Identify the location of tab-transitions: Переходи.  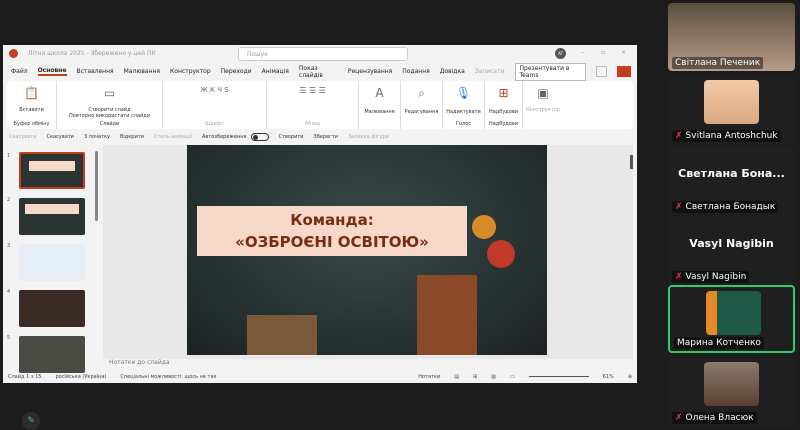
(236, 71).